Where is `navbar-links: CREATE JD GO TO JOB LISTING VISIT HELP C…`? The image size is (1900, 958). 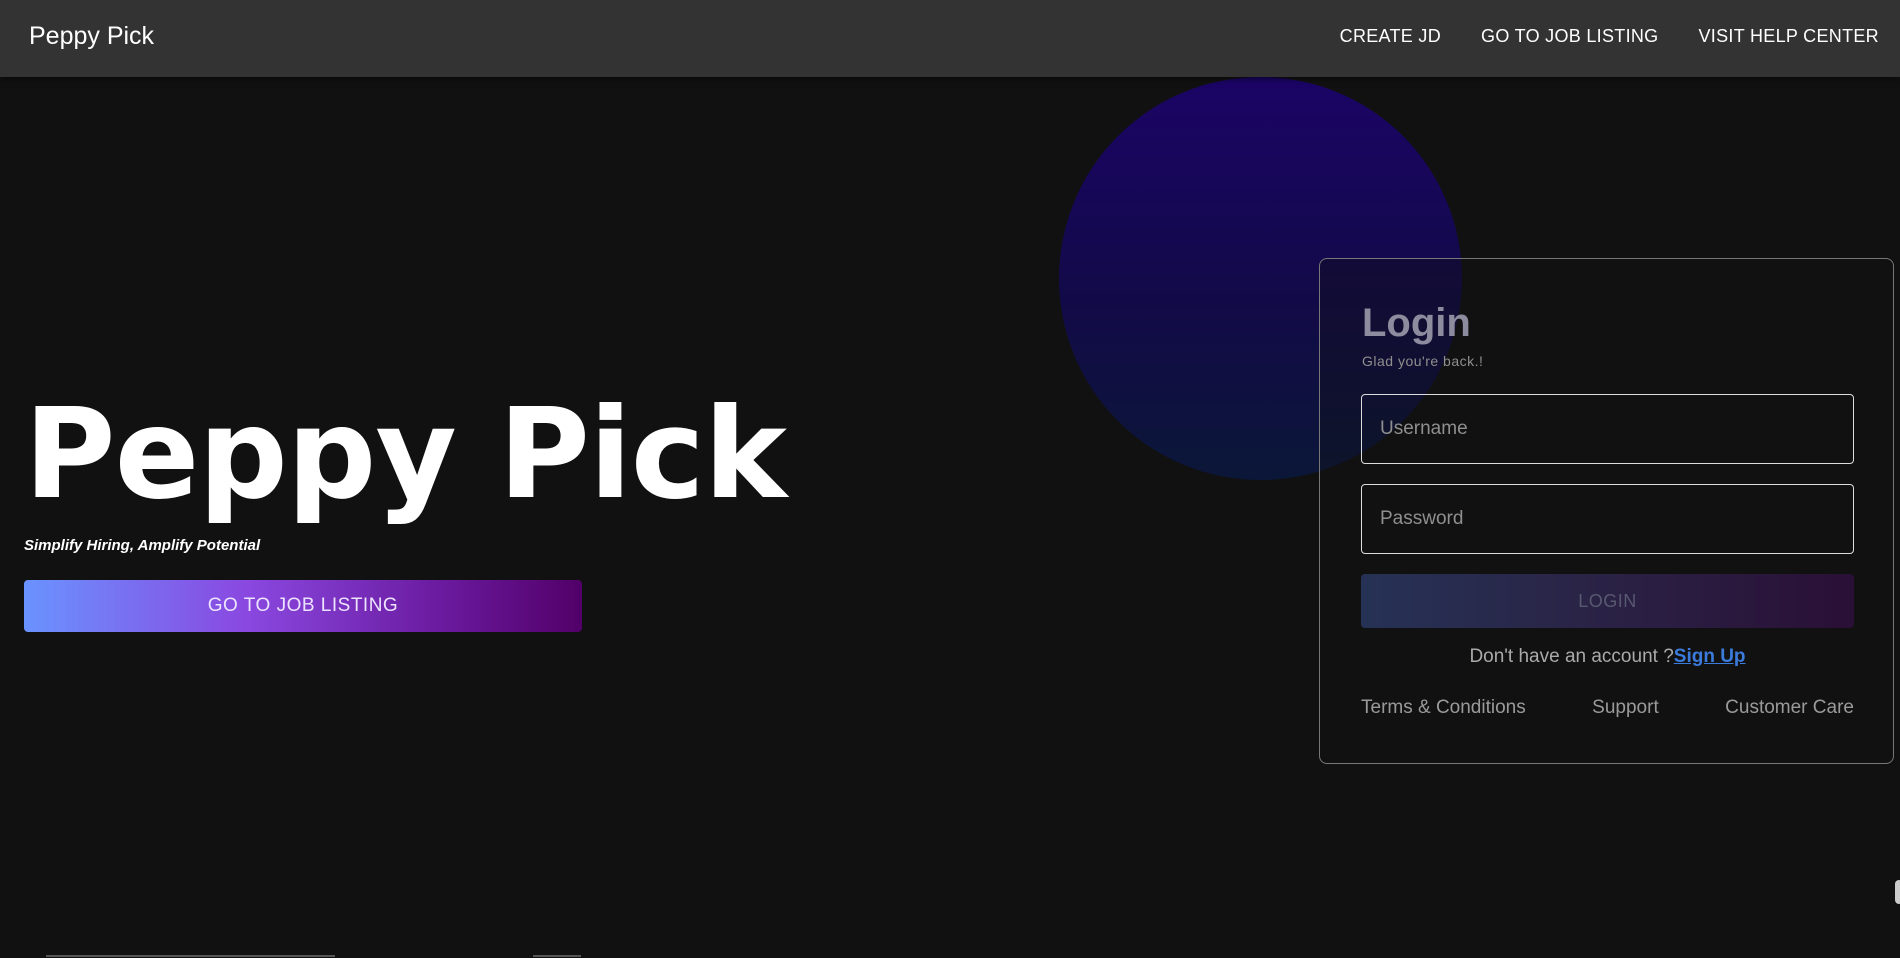
navbar-links: CREATE JD GO TO JOB LISTING VISIT HELP C… is located at coordinates (1589, 36).